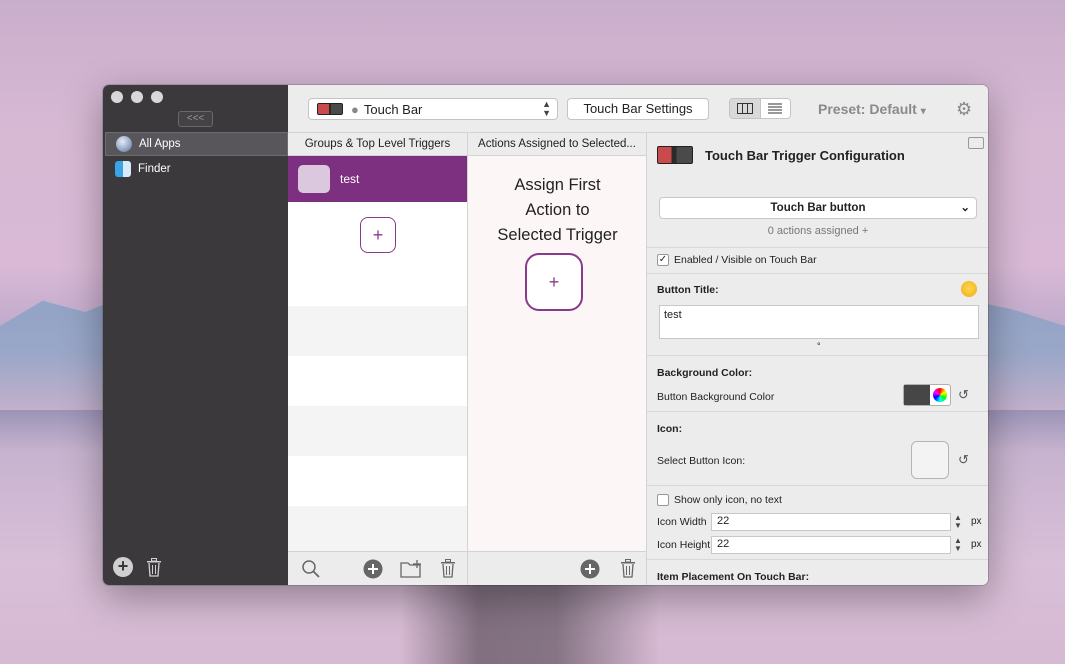 The height and width of the screenshot is (664, 1065). What do you see at coordinates (963, 460) in the screenshot?
I see `reset-icon-icon: ↺` at bounding box center [963, 460].